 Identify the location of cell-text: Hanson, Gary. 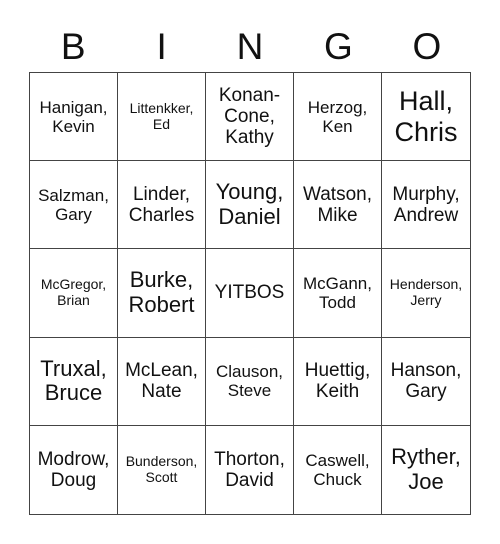
(426, 381).